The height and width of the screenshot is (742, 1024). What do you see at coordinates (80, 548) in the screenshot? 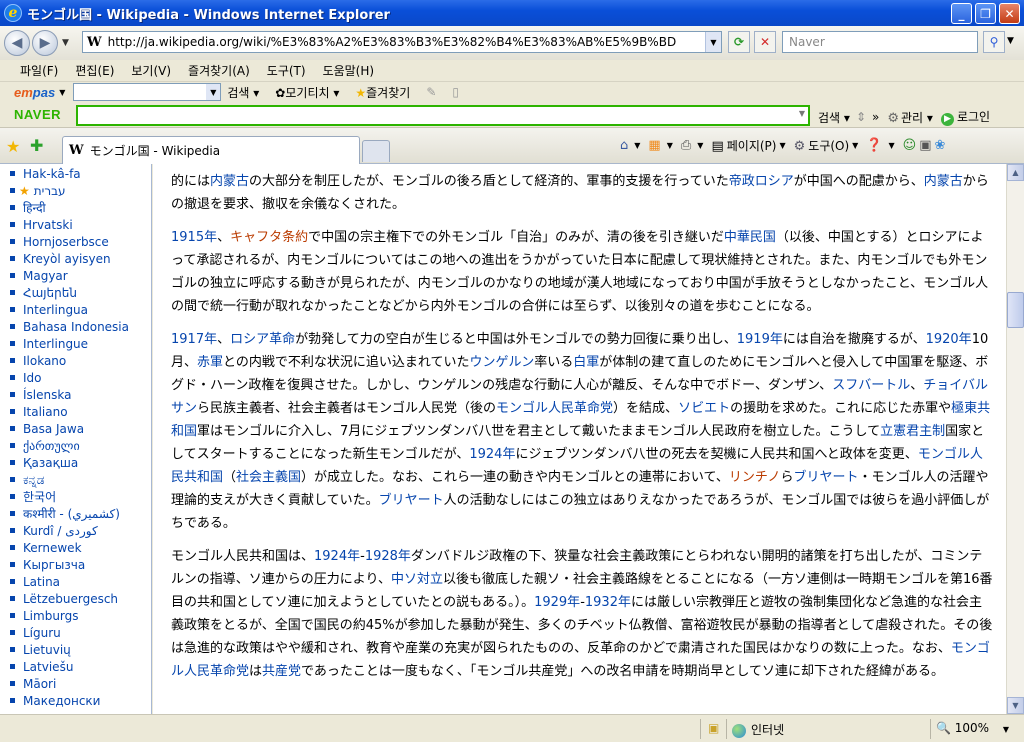
I see `language-link: Kernewek` at bounding box center [80, 548].